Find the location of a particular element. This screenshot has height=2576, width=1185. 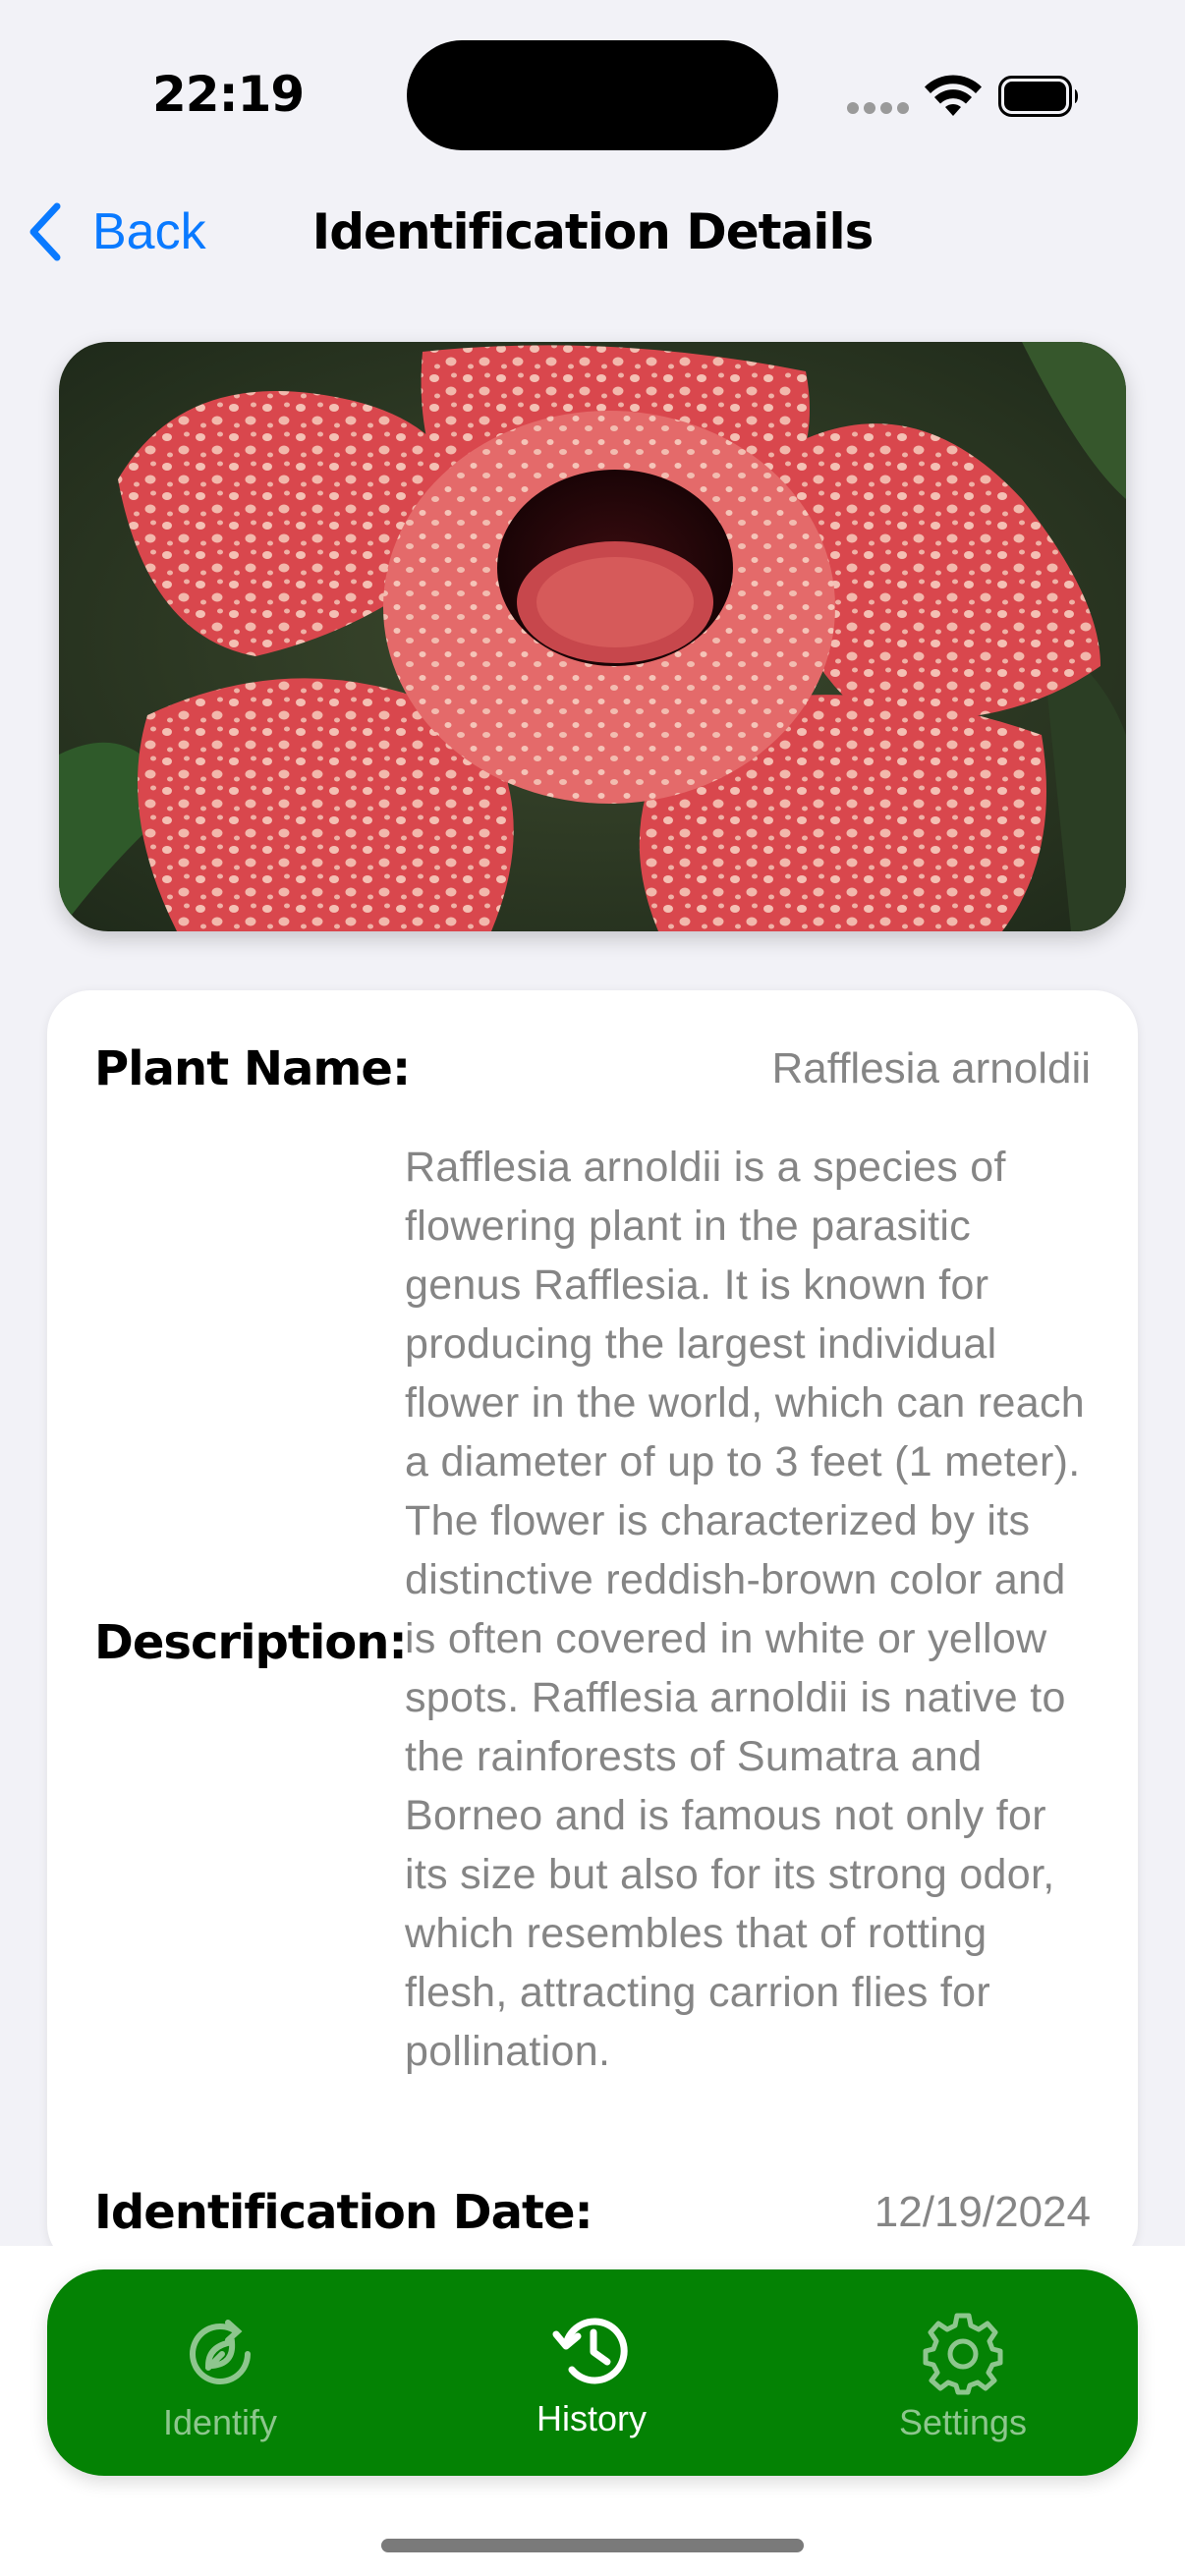

tab-history: History is located at coordinates (592, 2372).